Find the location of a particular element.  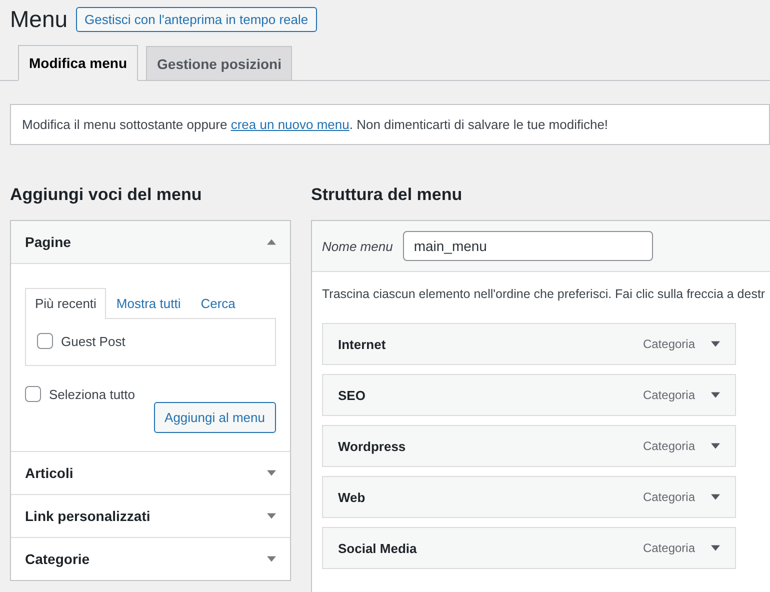

accordion-header: Pagine is located at coordinates (150, 242).